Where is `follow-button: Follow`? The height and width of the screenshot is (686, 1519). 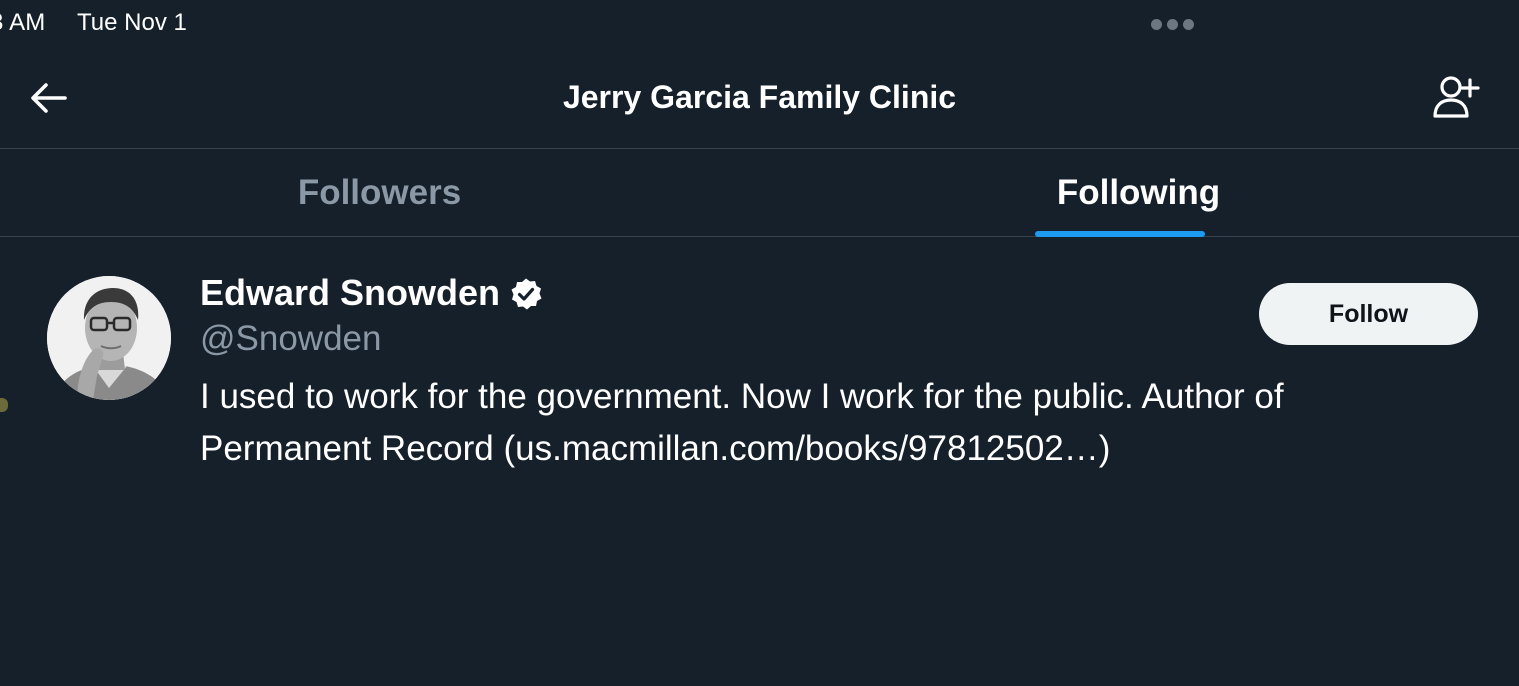 follow-button: Follow is located at coordinates (1368, 314).